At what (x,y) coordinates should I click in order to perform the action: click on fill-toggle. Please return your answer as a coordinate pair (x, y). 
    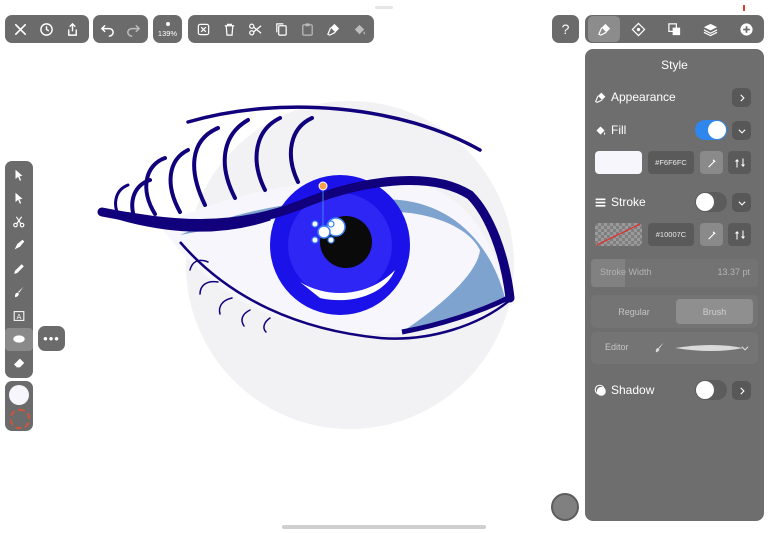
    Looking at the image, I should click on (711, 130).